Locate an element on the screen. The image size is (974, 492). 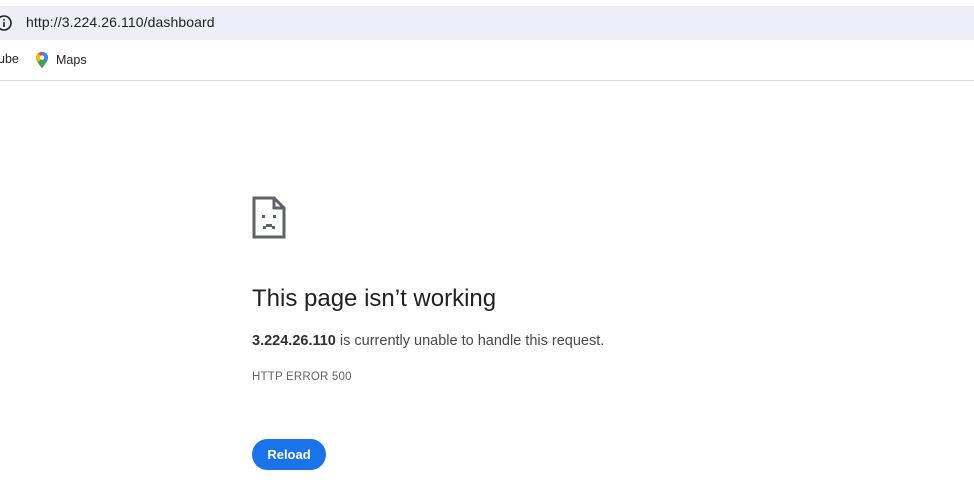
maps-icon is located at coordinates (42, 60).